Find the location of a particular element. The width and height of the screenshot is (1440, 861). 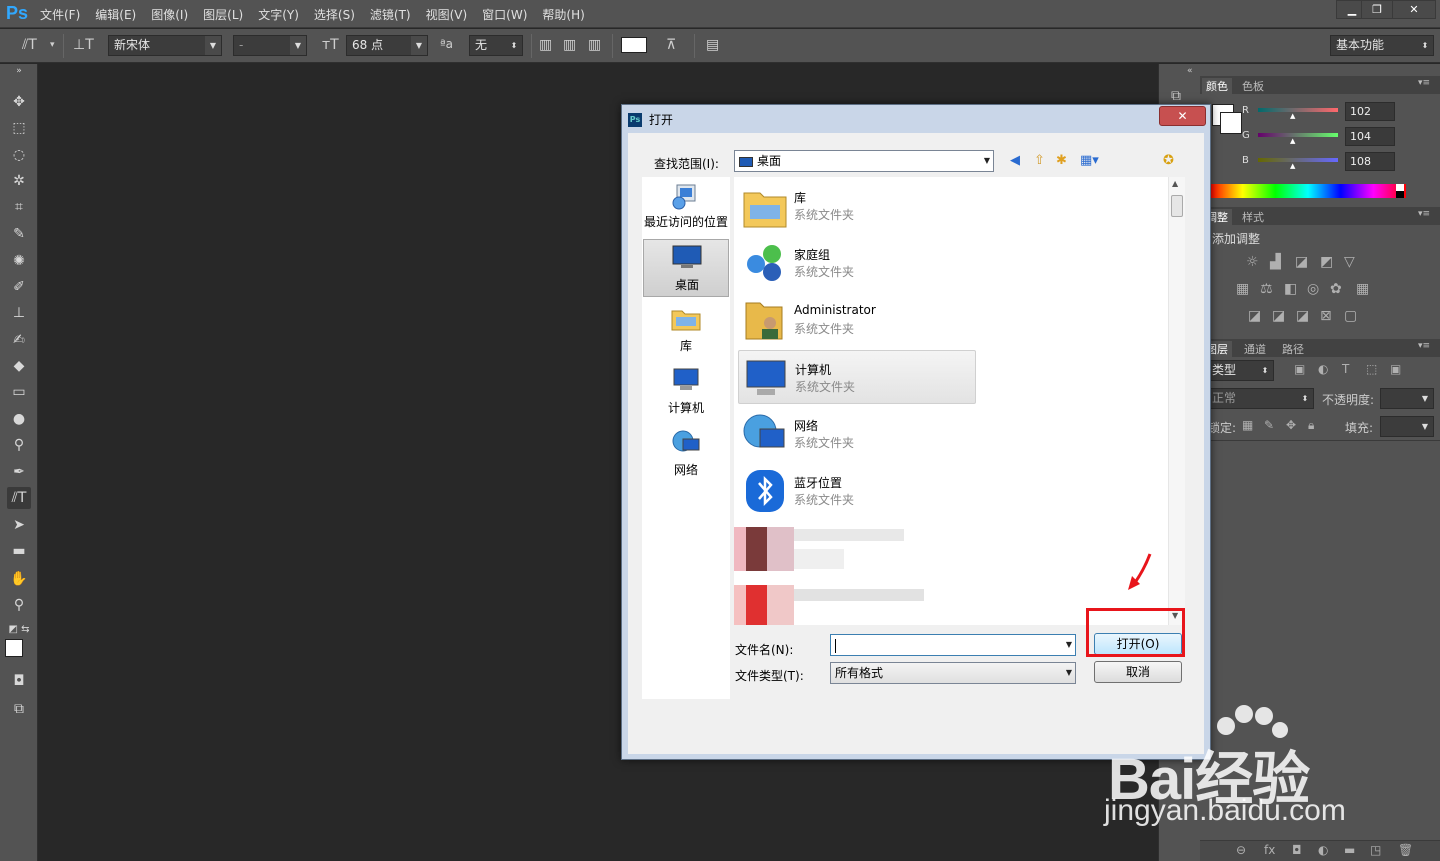

menu-file: 文件(F) is located at coordinates (60, 14).